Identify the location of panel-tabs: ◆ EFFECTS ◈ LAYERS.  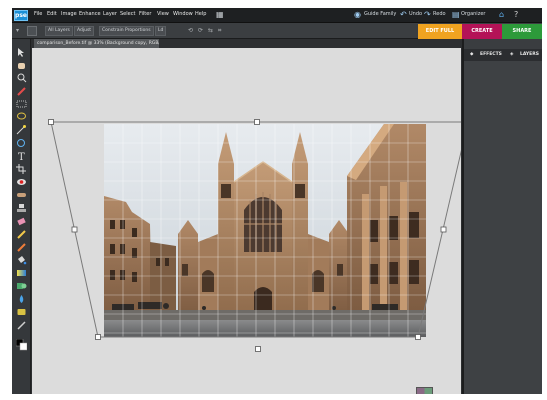
(503, 55).